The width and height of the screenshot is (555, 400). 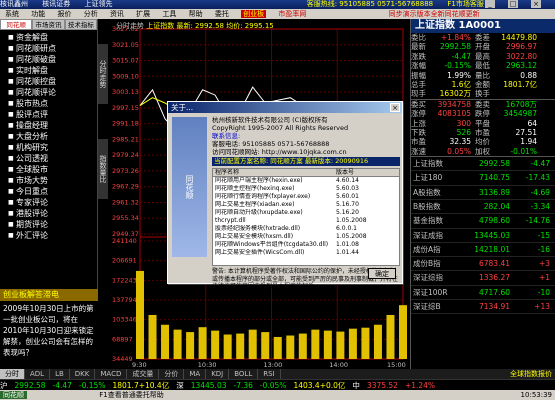 What do you see at coordinates (117, 14) in the screenshot?
I see `menu-info: 资讯` at bounding box center [117, 14].